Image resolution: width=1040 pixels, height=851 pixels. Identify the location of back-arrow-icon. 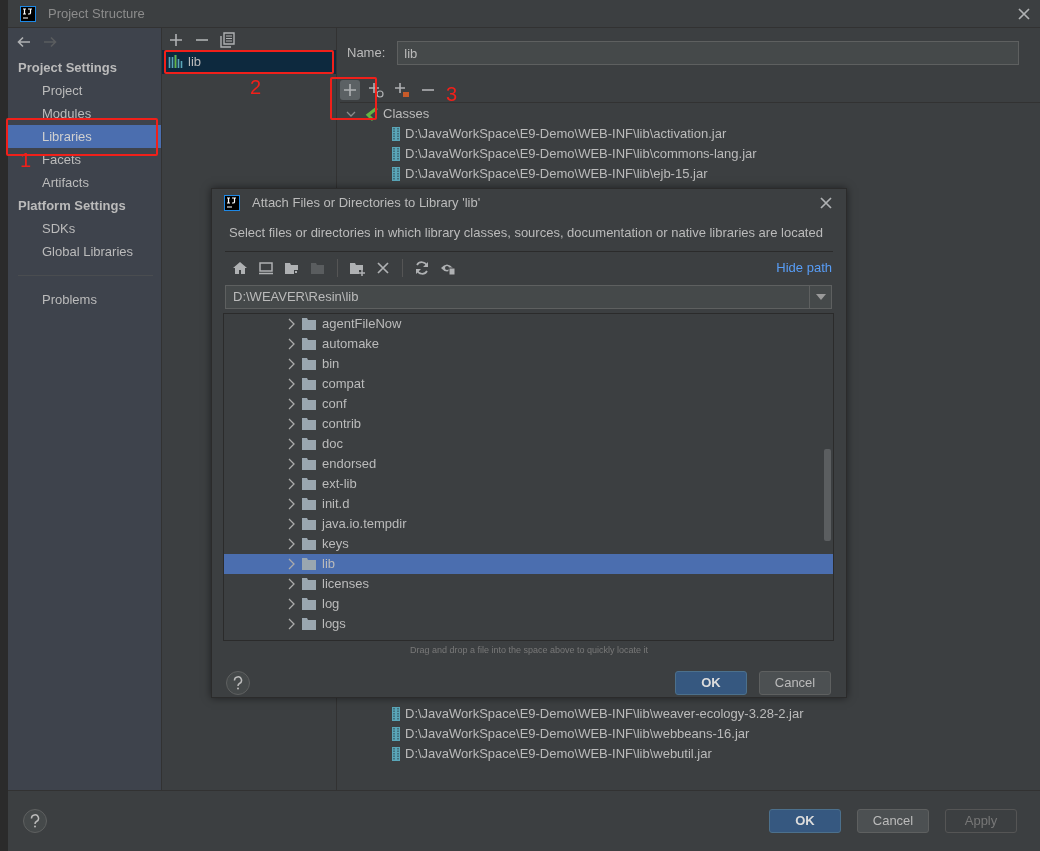
(24, 42).